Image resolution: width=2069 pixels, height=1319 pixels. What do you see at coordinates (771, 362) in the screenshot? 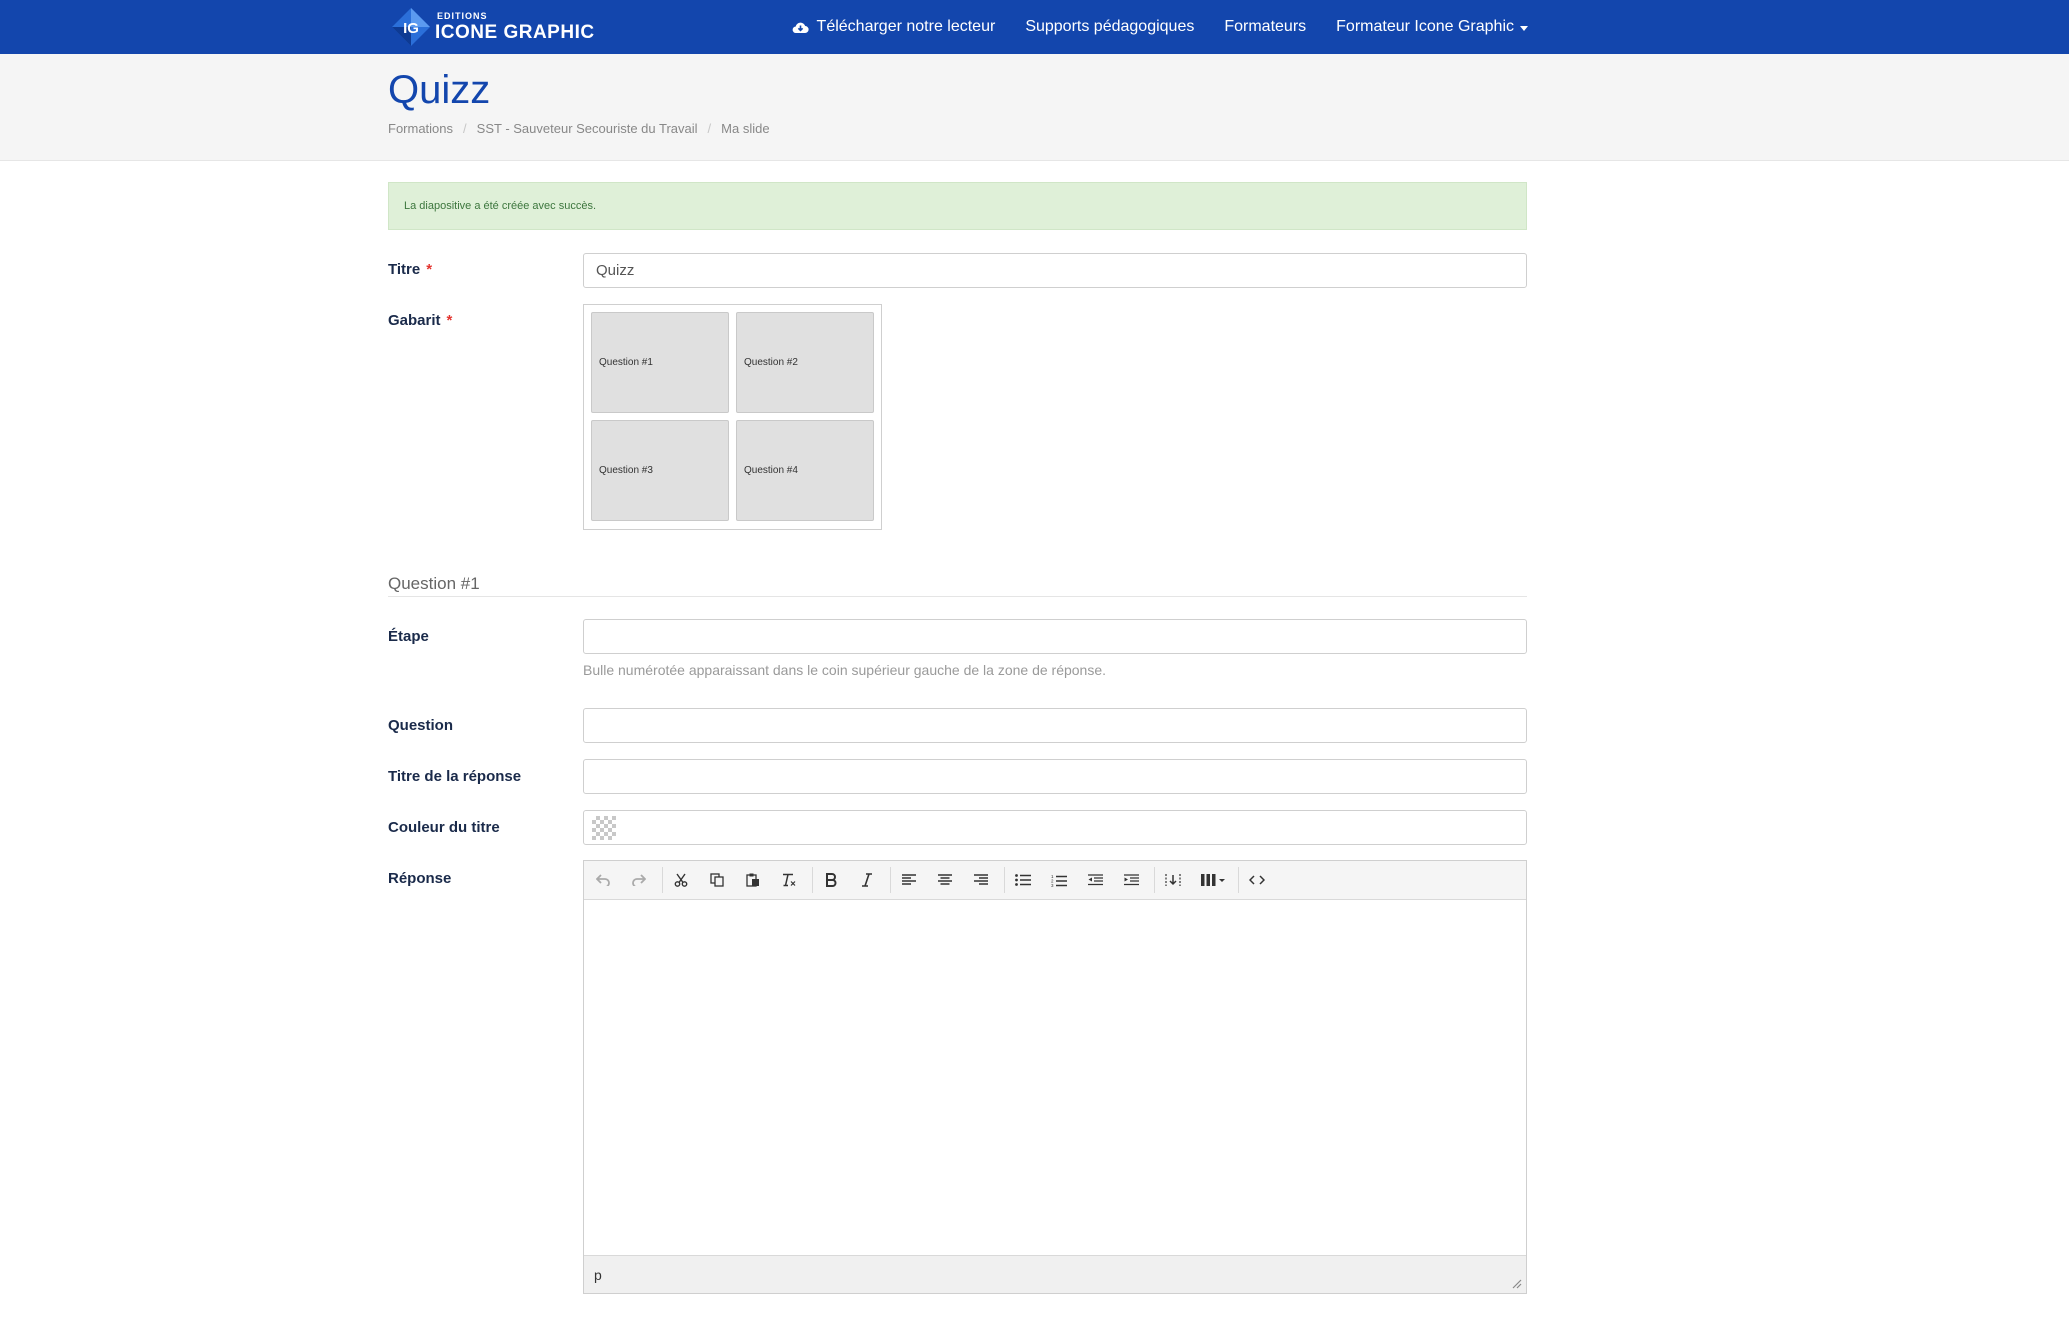
I see `gabarit-tile-label: Question #2` at bounding box center [771, 362].